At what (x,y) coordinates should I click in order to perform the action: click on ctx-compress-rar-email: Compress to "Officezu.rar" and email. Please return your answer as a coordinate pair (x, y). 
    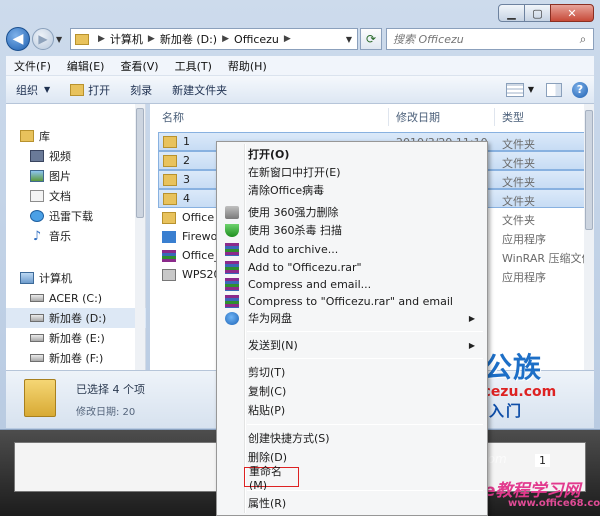
    Looking at the image, I should click on (352, 301).